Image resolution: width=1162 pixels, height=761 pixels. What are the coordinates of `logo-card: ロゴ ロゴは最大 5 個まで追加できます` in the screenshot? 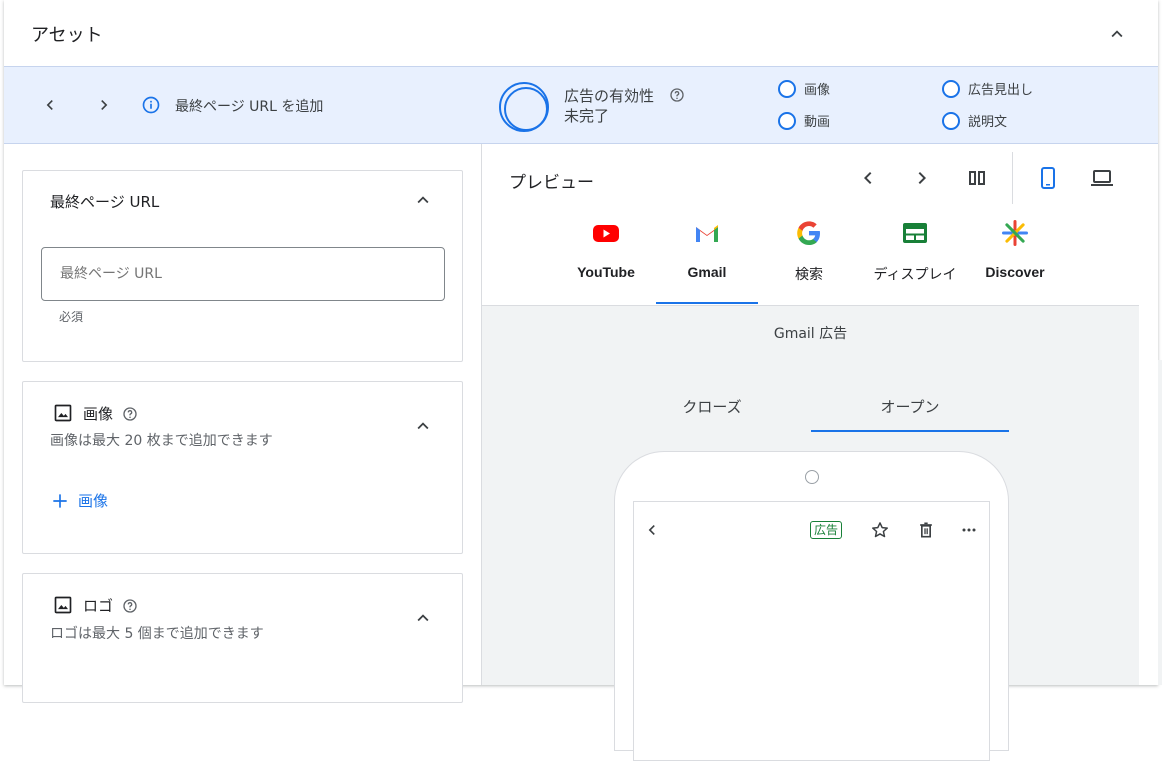 It's located at (242, 638).